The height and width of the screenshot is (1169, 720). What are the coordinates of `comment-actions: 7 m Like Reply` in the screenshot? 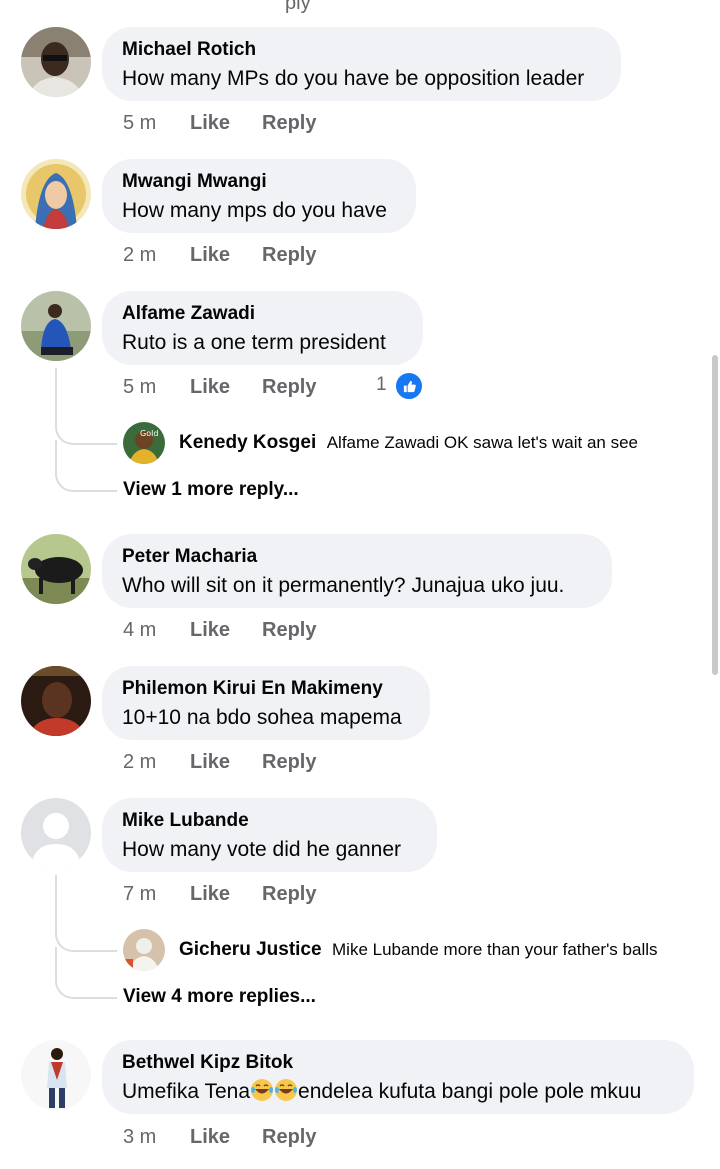 It's located at (273, 896).